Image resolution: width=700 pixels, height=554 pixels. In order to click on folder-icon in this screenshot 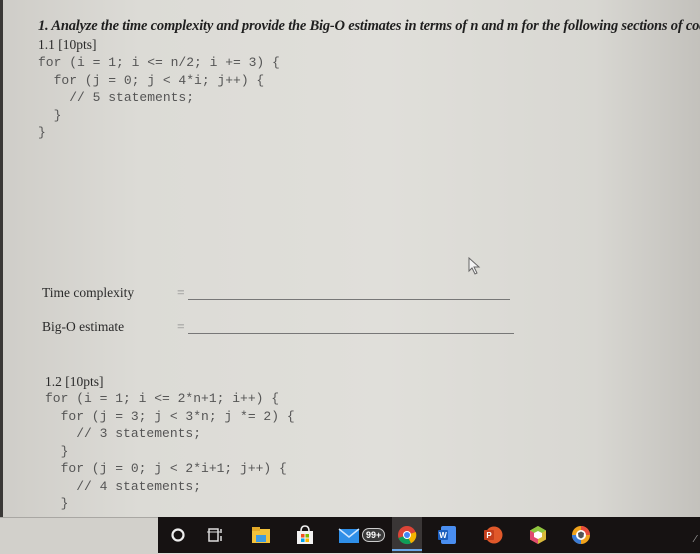, I will do `click(261, 535)`.